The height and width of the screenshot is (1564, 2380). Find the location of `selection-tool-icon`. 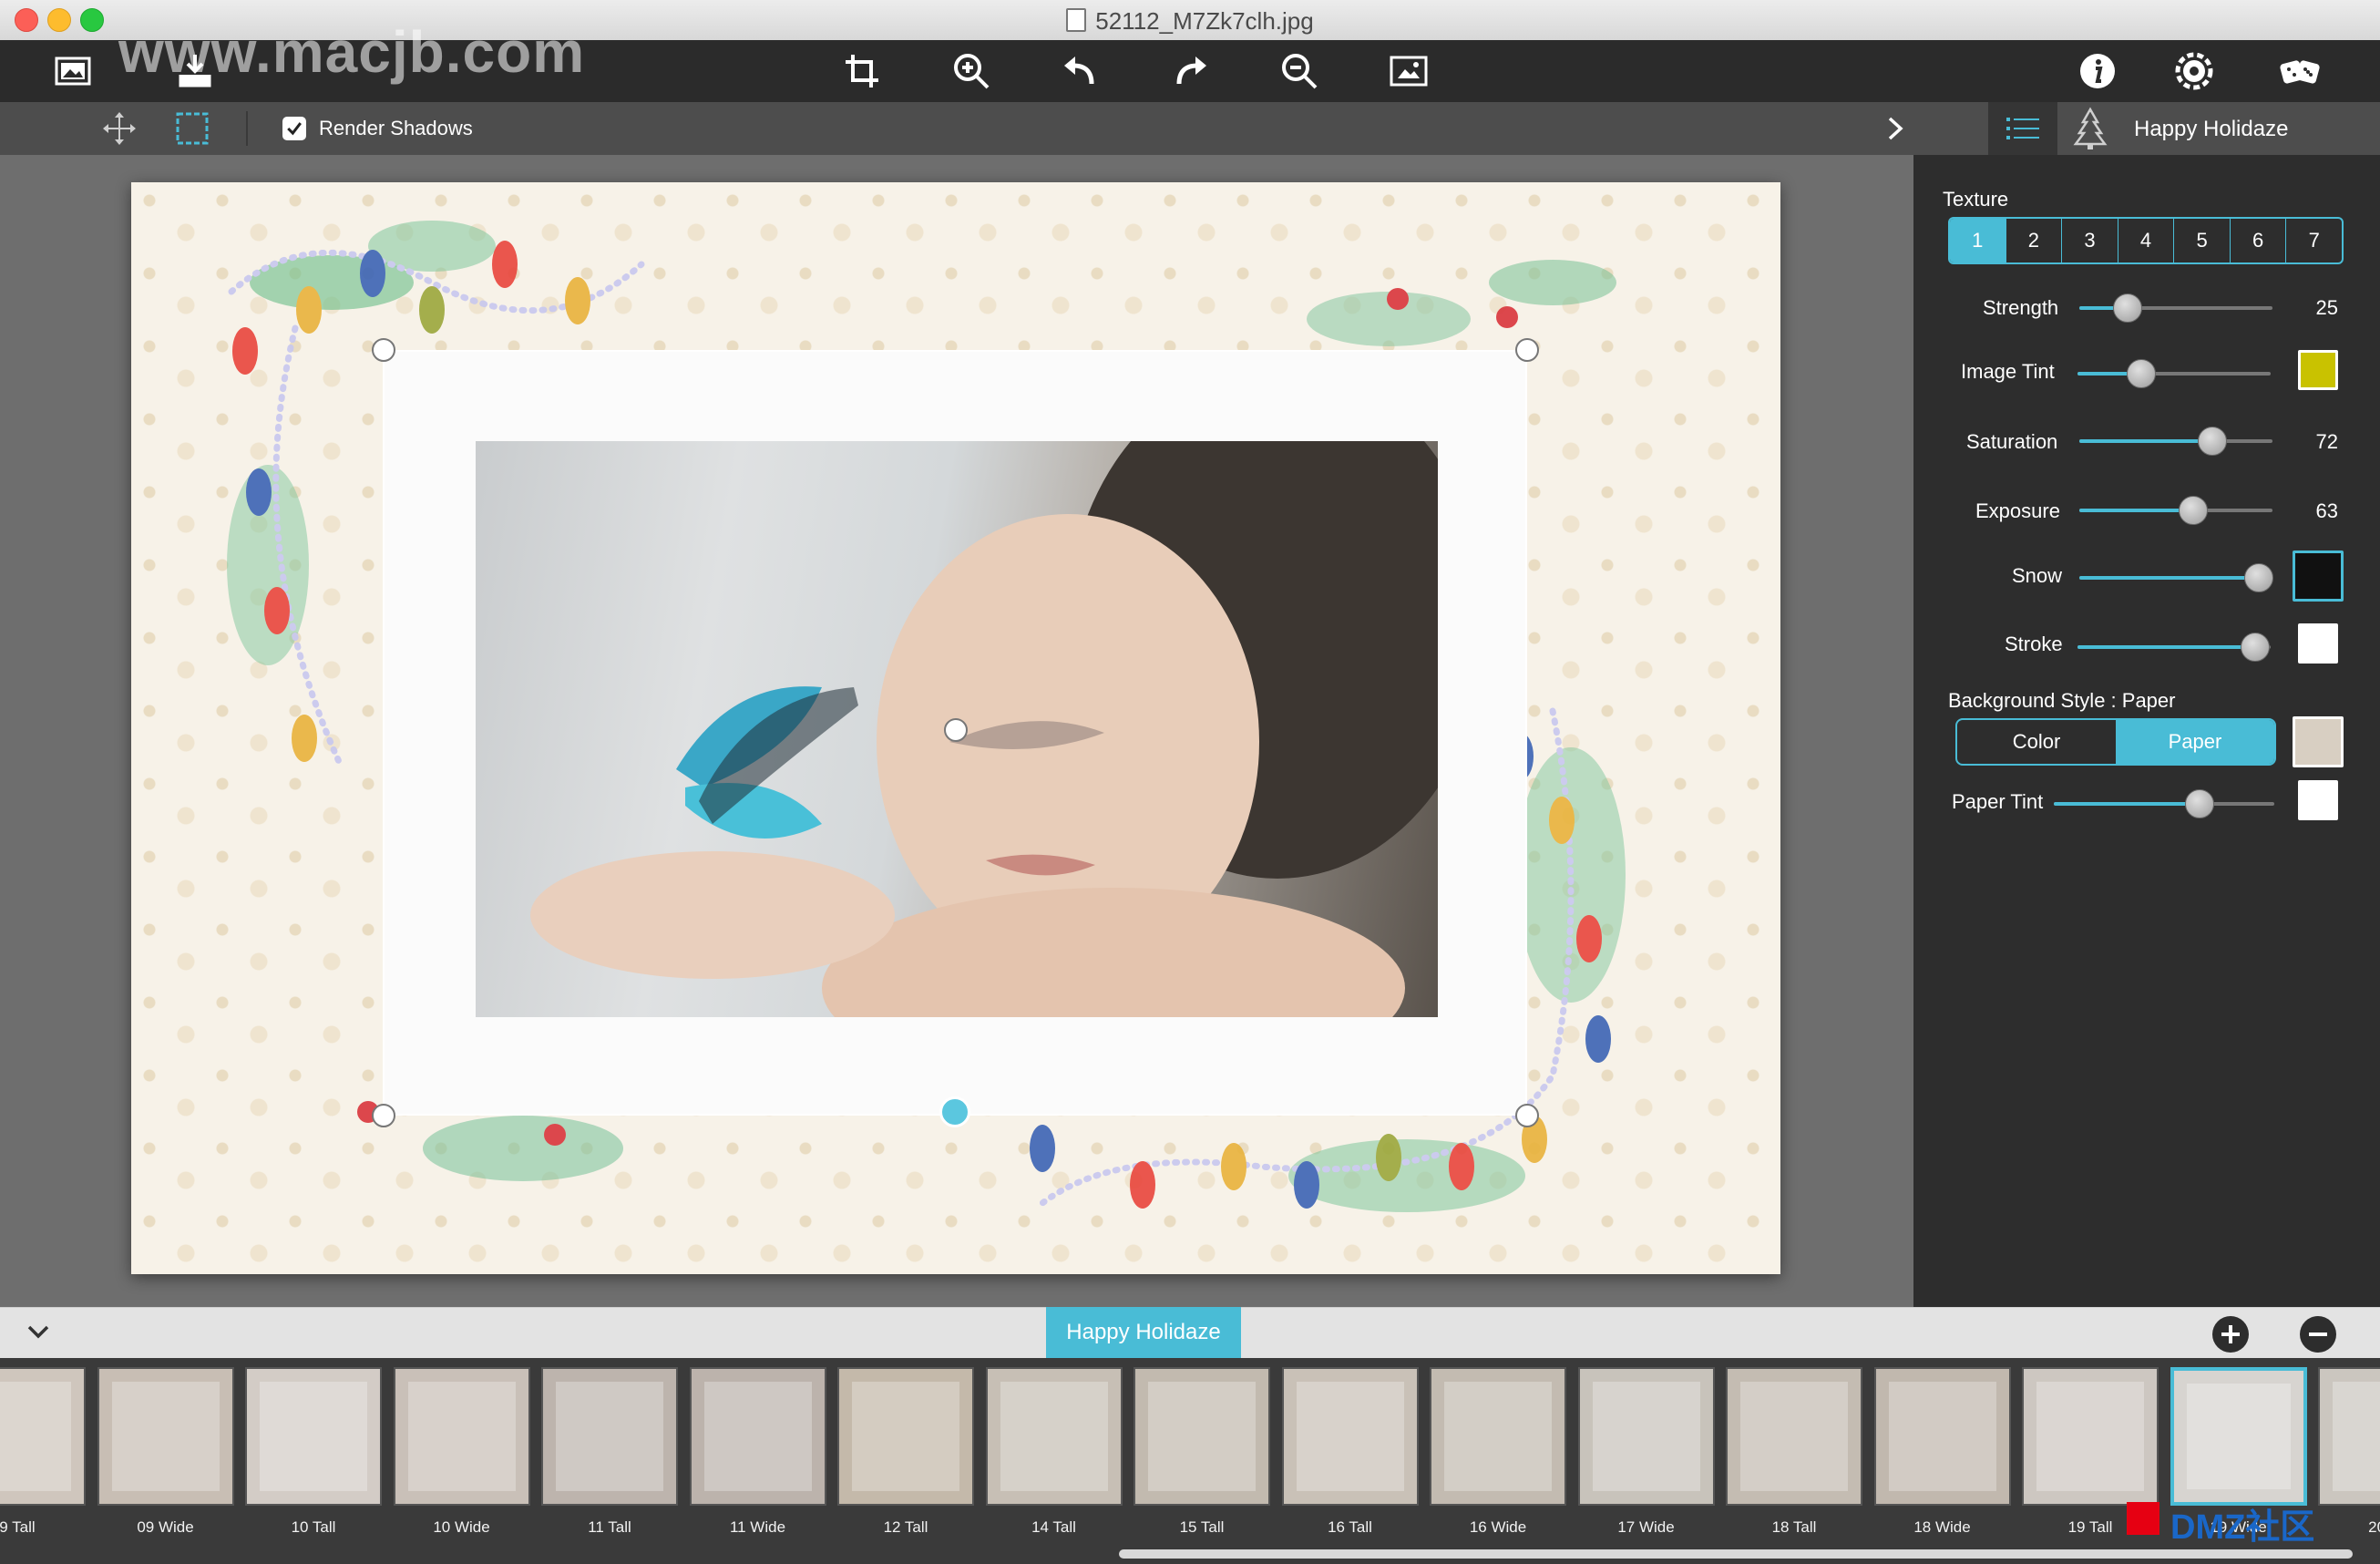

selection-tool-icon is located at coordinates (192, 128).